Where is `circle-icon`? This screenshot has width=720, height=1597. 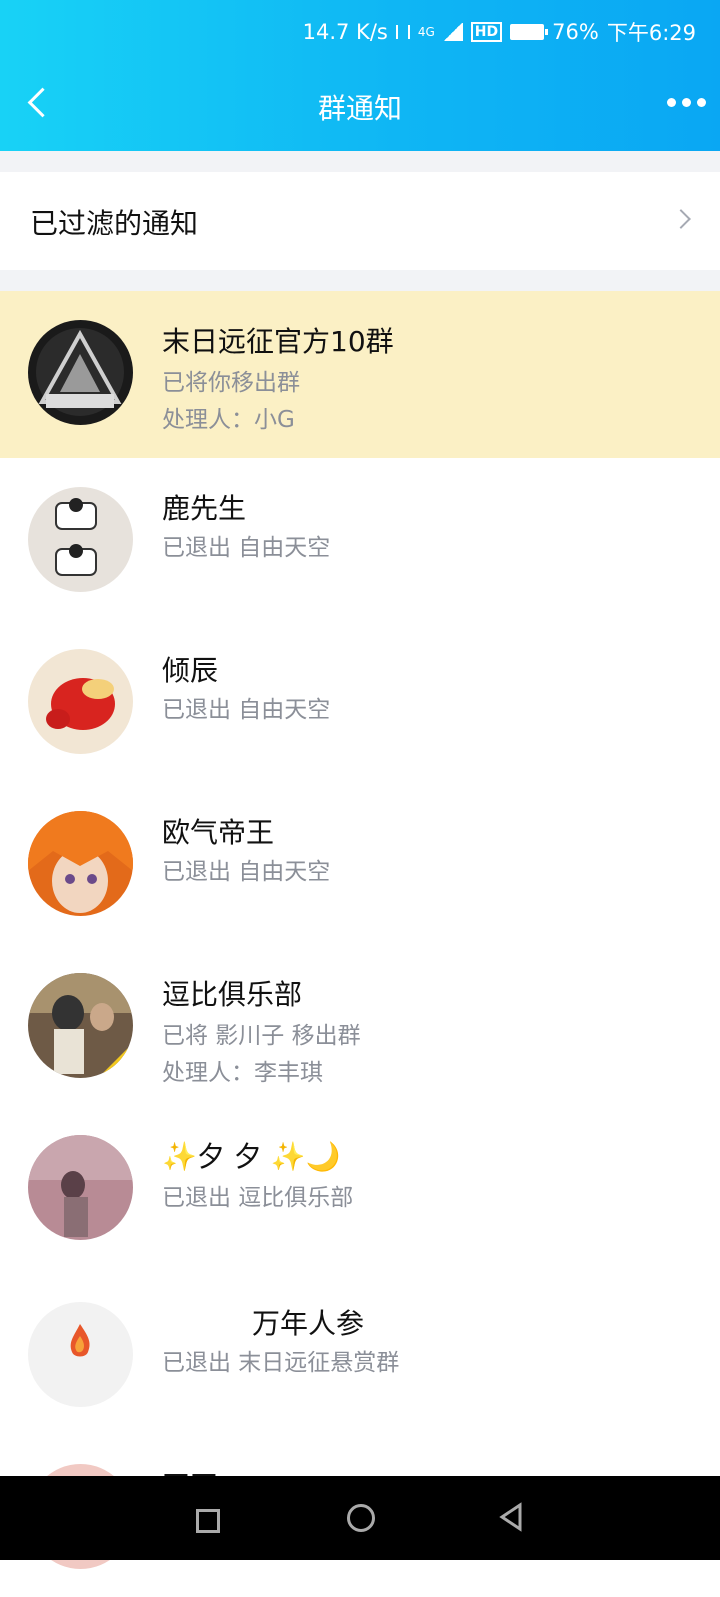 circle-icon is located at coordinates (361, 1518).